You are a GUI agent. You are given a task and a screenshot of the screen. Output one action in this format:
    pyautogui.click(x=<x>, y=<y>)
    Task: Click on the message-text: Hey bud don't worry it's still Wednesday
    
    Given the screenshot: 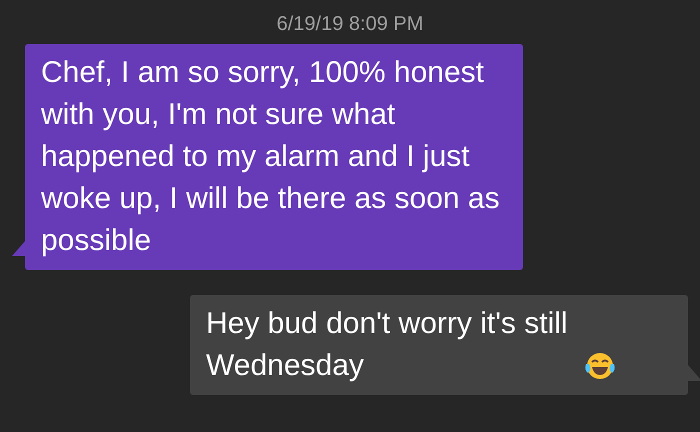 What is the action you would take?
    pyautogui.click(x=387, y=345)
    